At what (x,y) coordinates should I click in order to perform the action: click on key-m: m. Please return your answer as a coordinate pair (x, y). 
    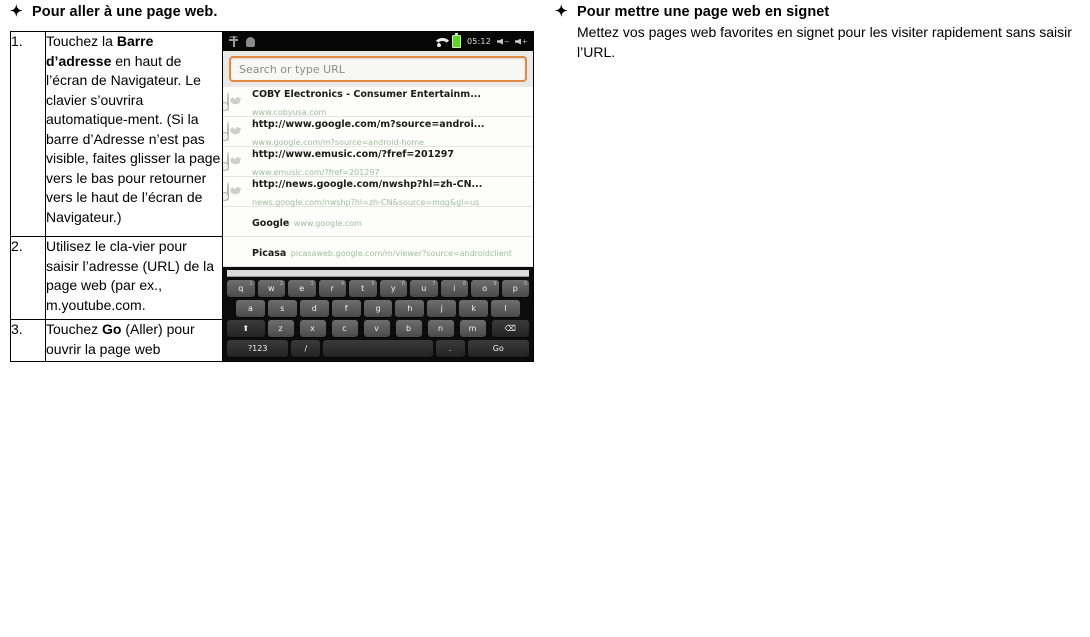
    Looking at the image, I should click on (472, 328).